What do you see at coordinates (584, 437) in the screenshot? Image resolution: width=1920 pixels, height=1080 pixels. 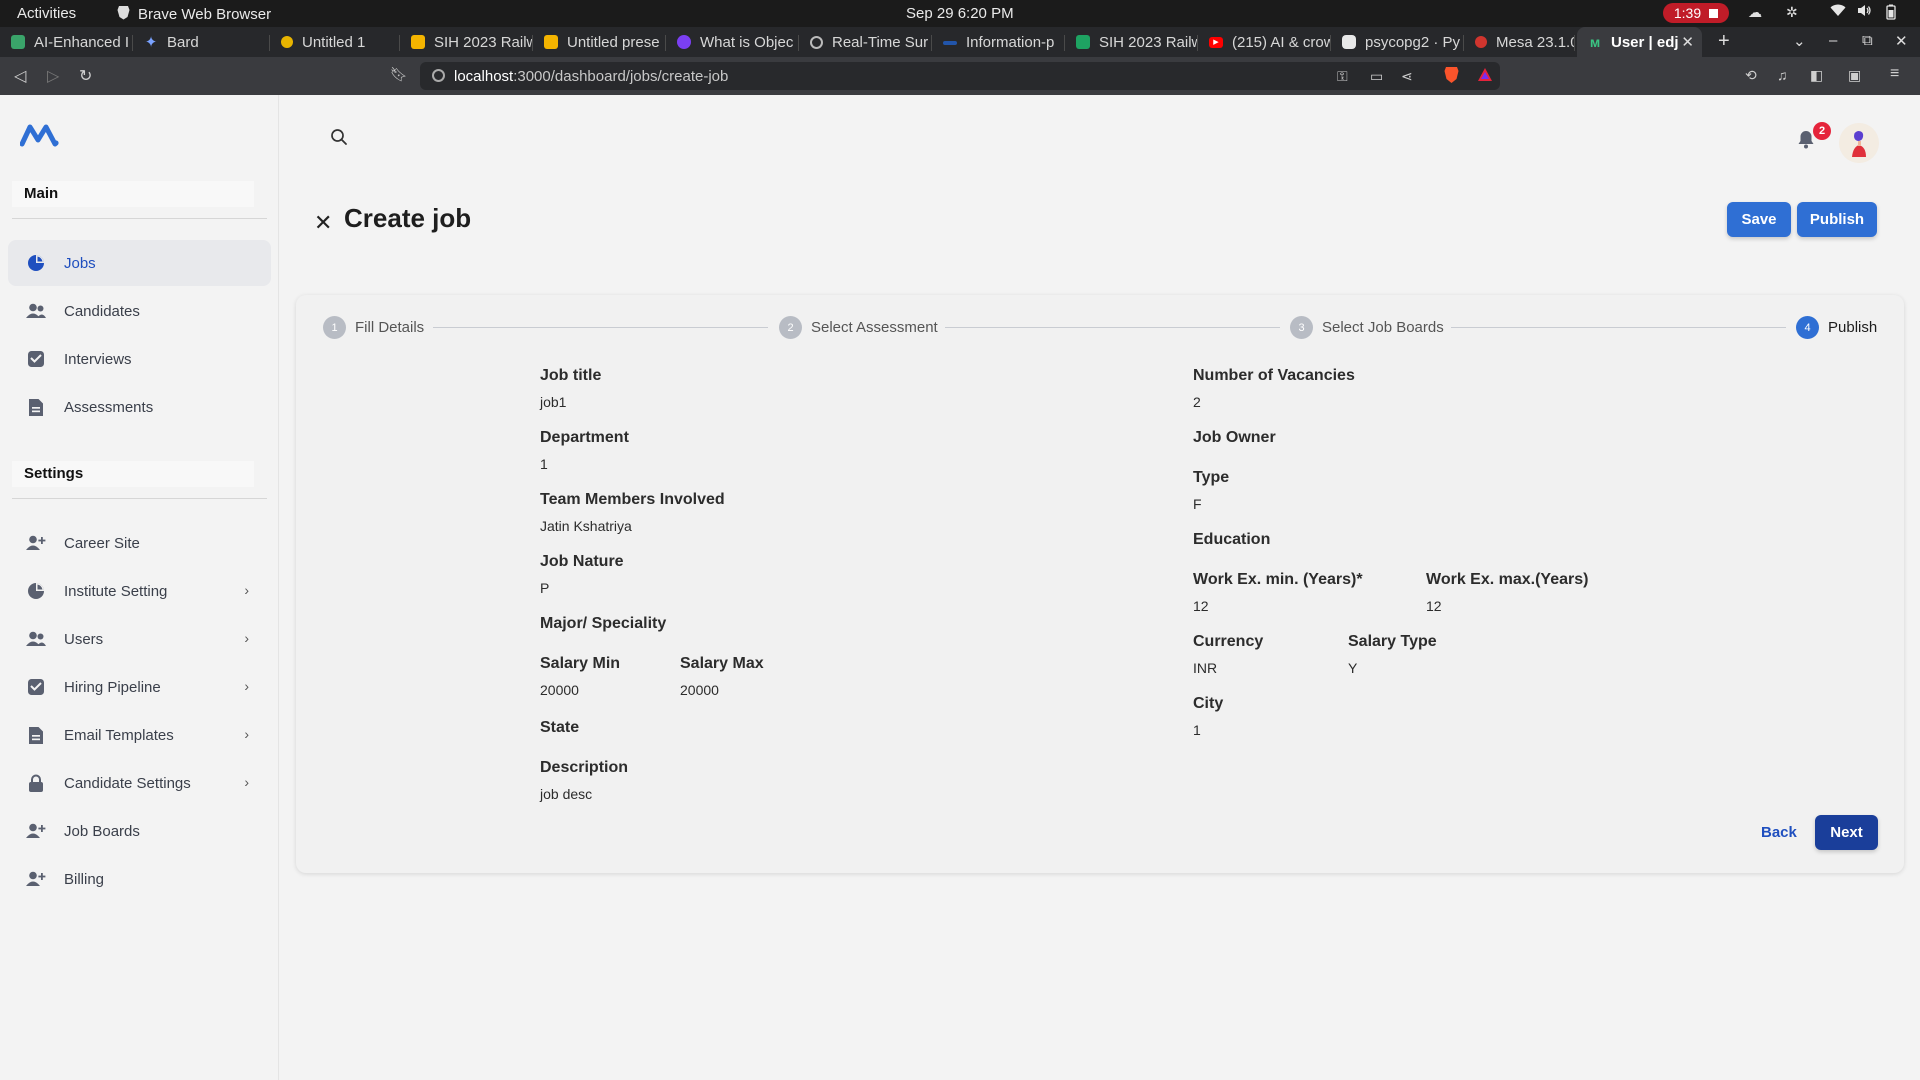 I see `field-label: Department` at bounding box center [584, 437].